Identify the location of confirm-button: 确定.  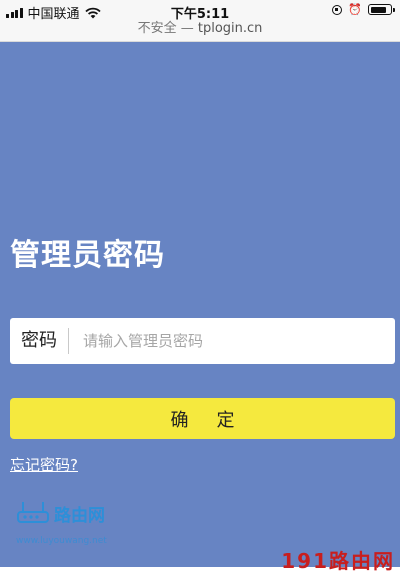
(202, 418).